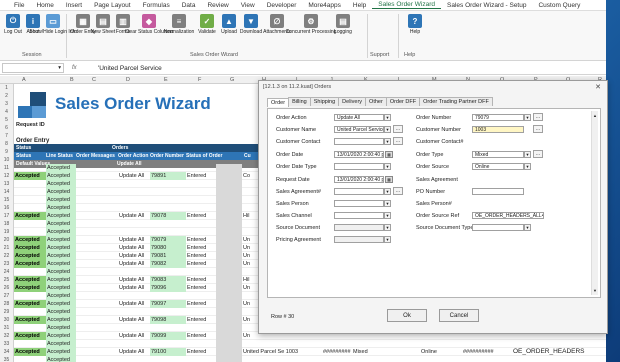 The width and height of the screenshot is (620, 362). Describe the element at coordinates (299, 101) in the screenshot. I see `tab-billing: Billing` at that location.